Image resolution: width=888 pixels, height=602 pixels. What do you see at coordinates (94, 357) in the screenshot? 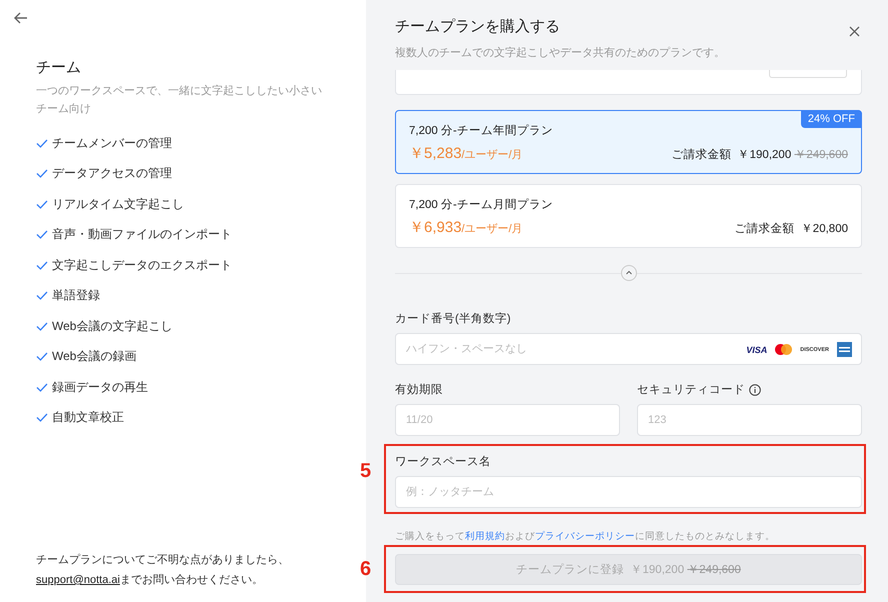
I see `feature-label: Web会議の録画` at bounding box center [94, 357].